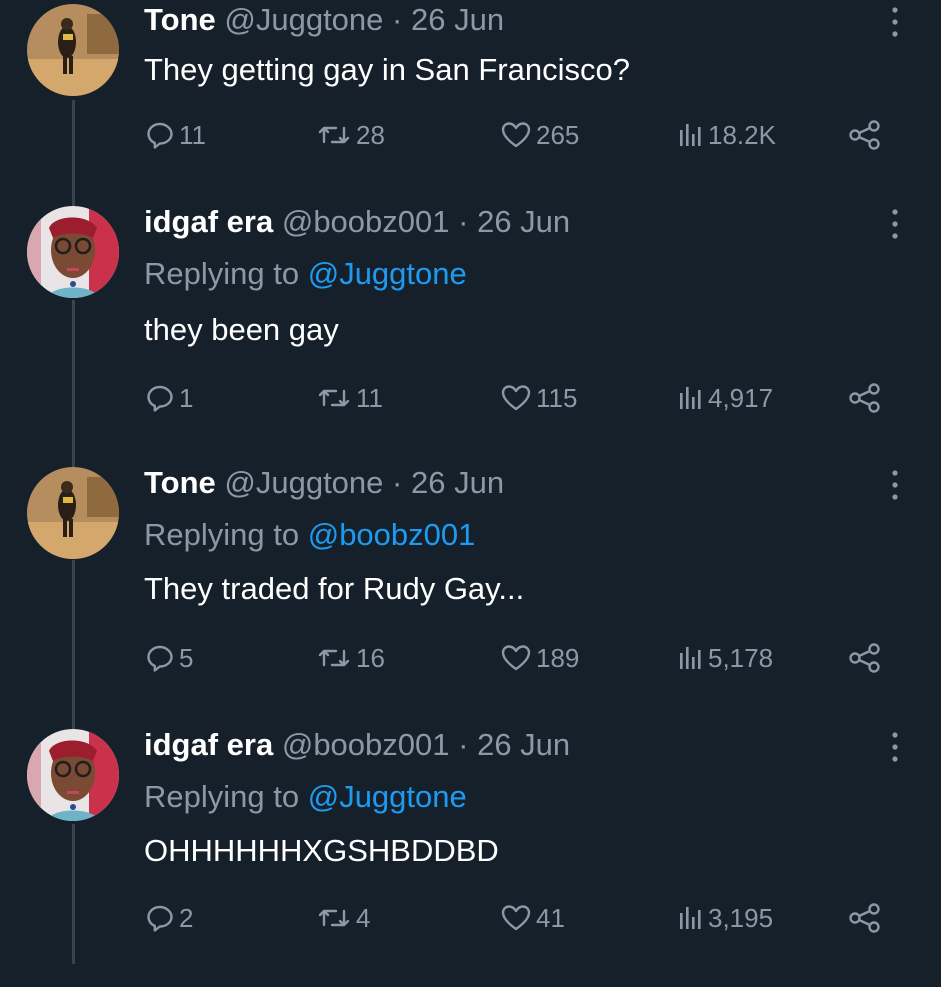 The width and height of the screenshot is (941, 987). Describe the element at coordinates (470, 135) in the screenshot. I see `tweet-actions: 11 28 265 18.2K` at that location.